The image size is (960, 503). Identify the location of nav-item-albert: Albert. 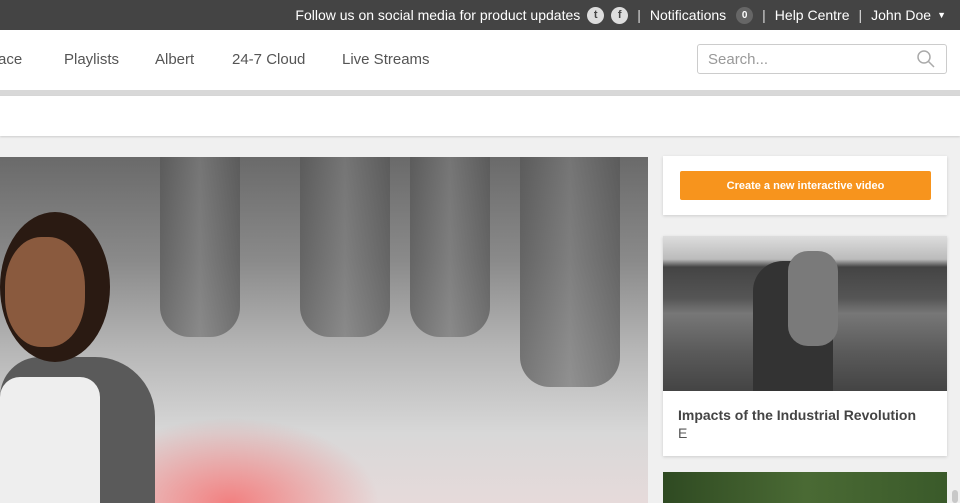
(174, 59).